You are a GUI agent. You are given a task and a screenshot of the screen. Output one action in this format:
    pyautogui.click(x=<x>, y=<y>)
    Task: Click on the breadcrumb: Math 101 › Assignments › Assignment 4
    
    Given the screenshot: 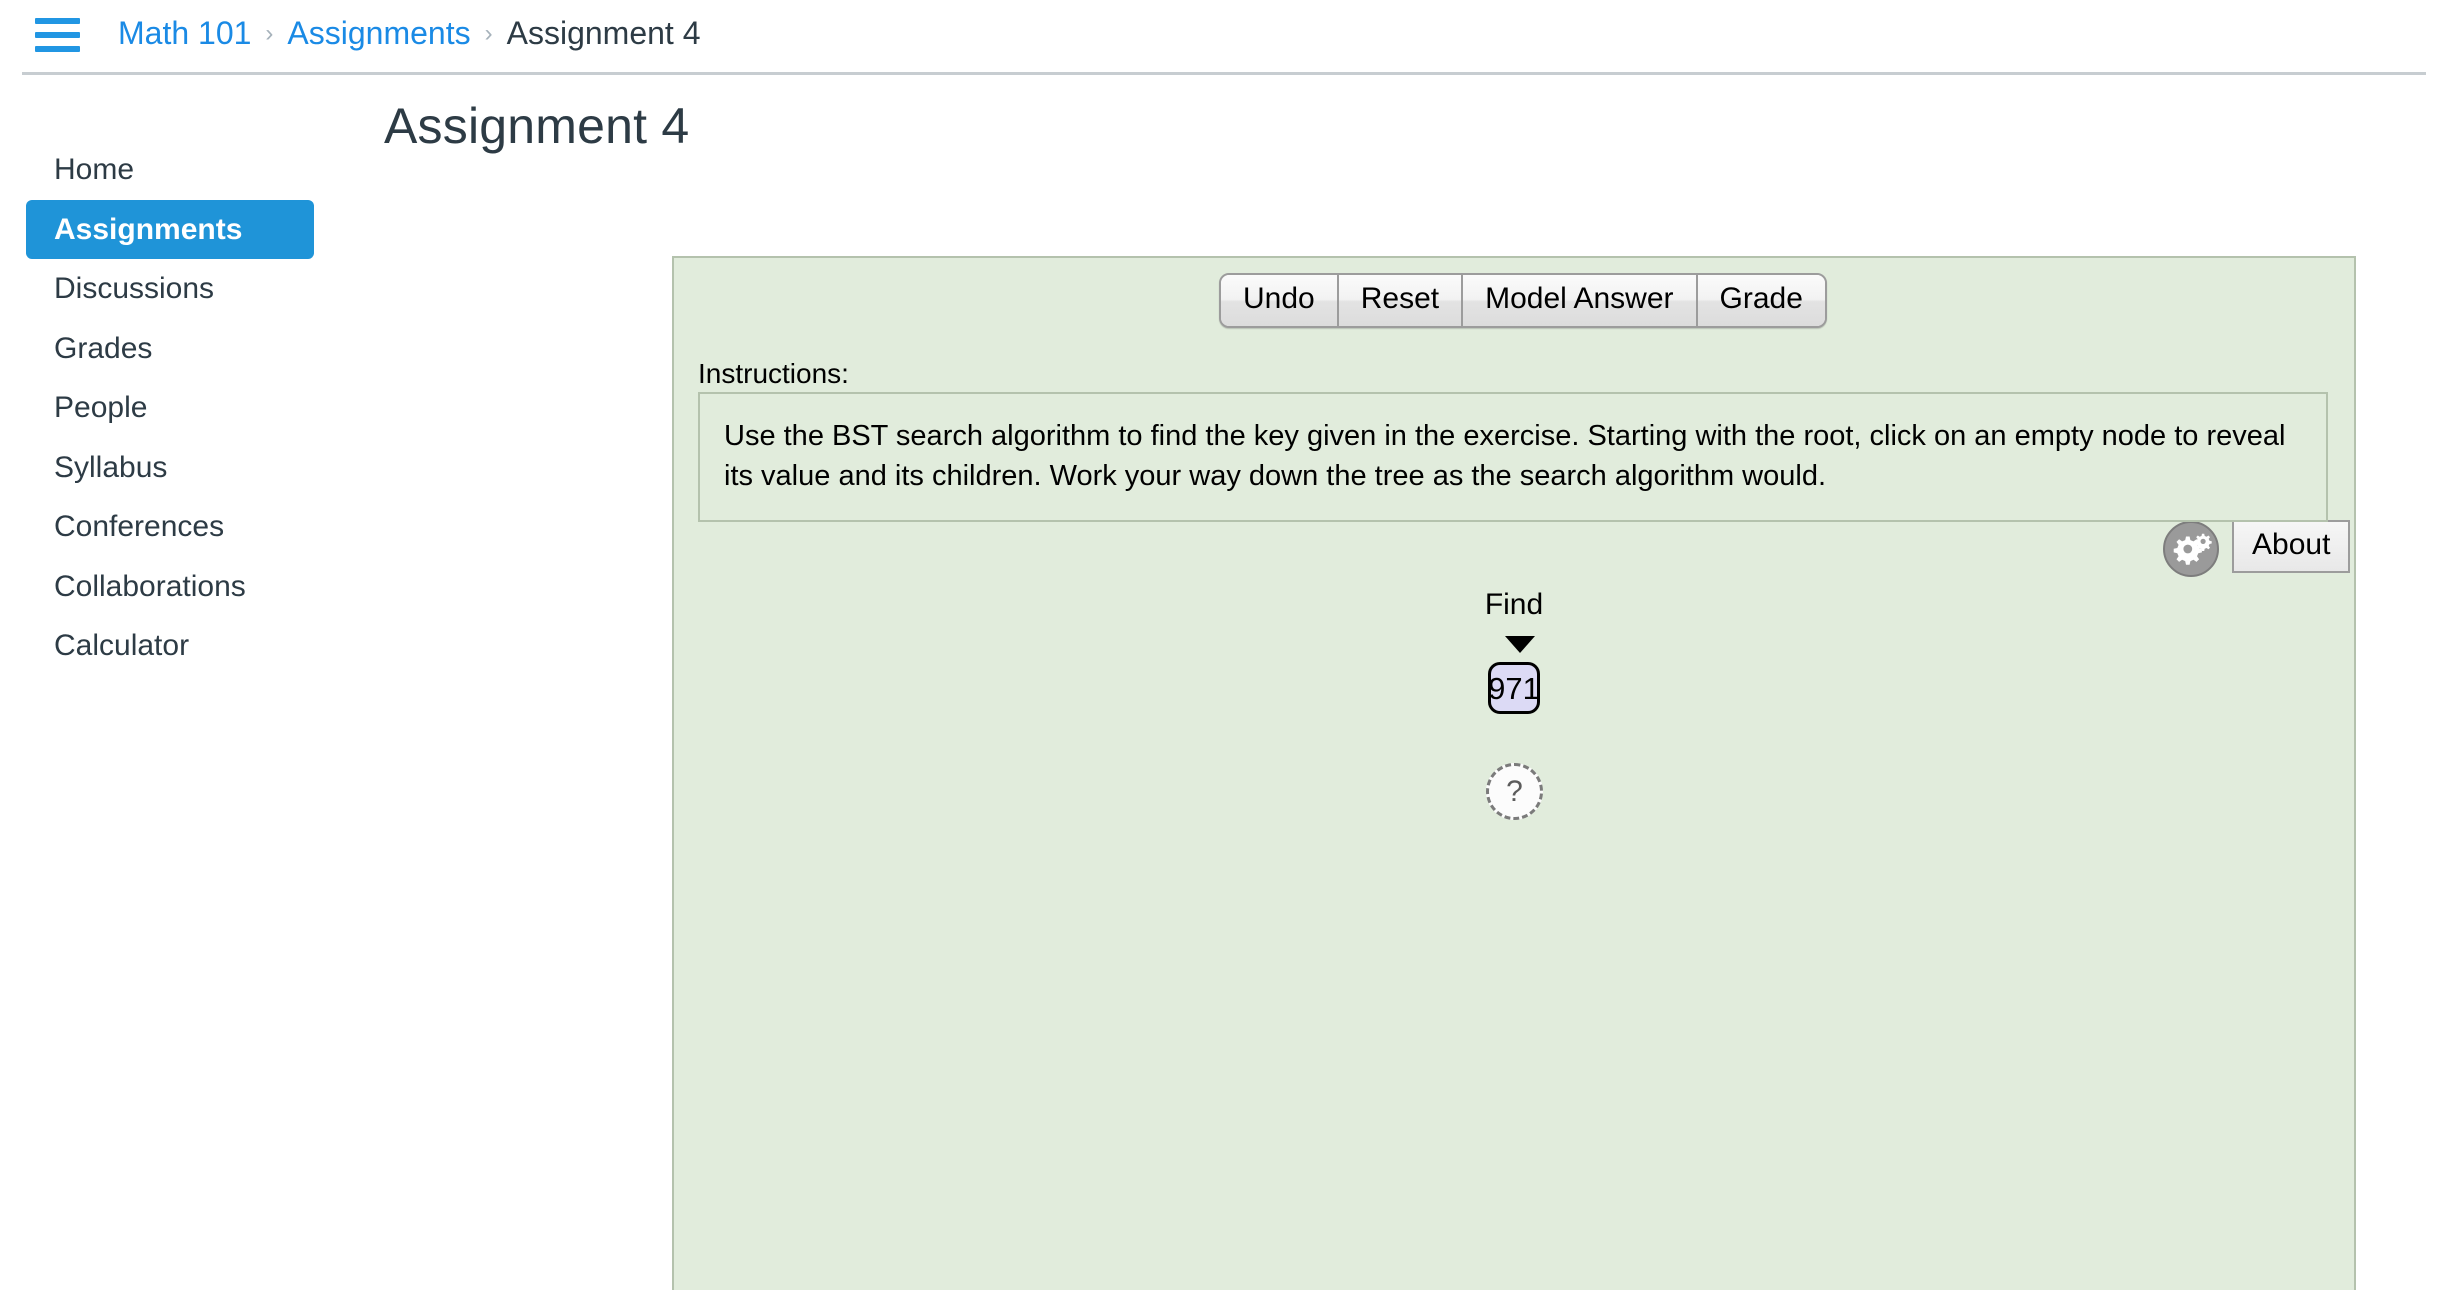 What is the action you would take?
    pyautogui.click(x=409, y=33)
    